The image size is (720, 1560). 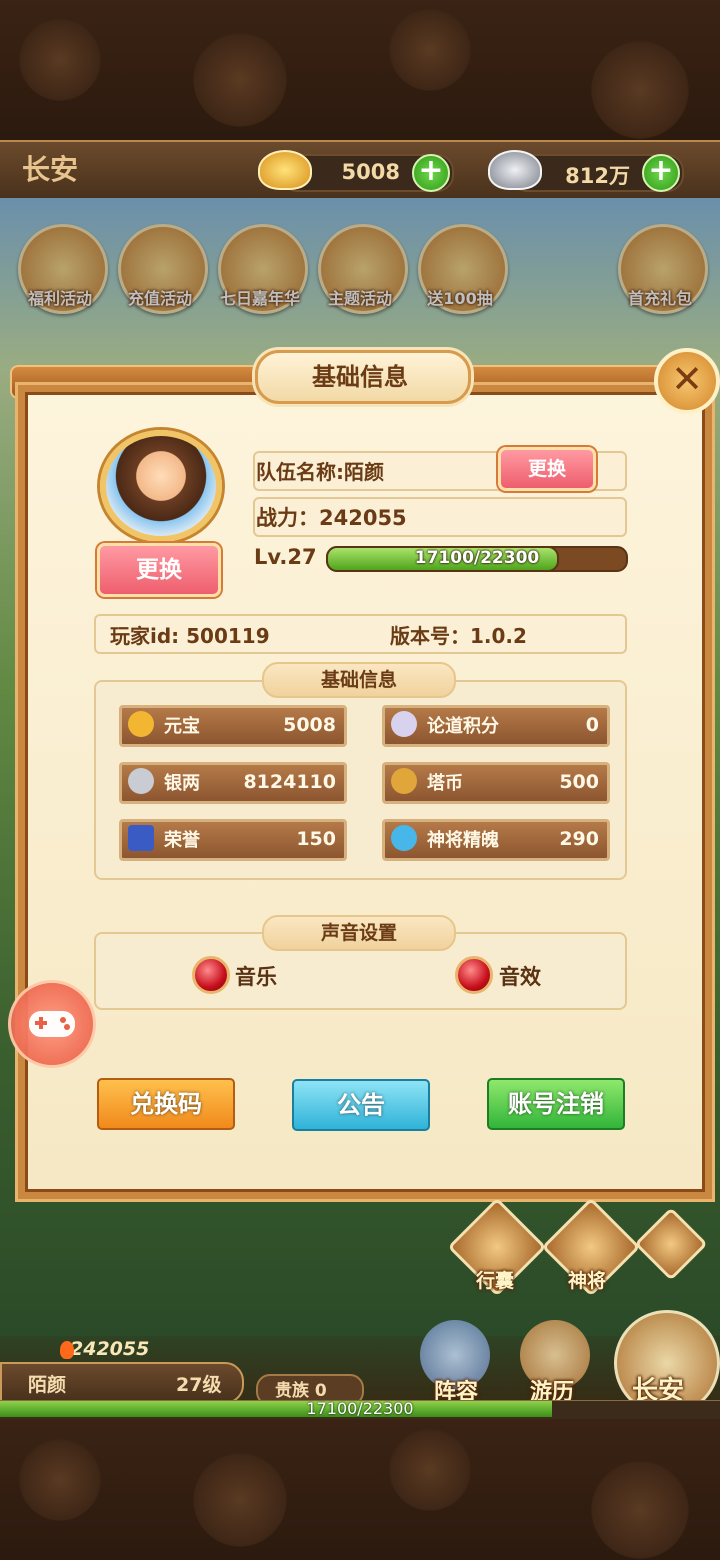 I want to click on currency-name: 论道积分, so click(x=463, y=726).